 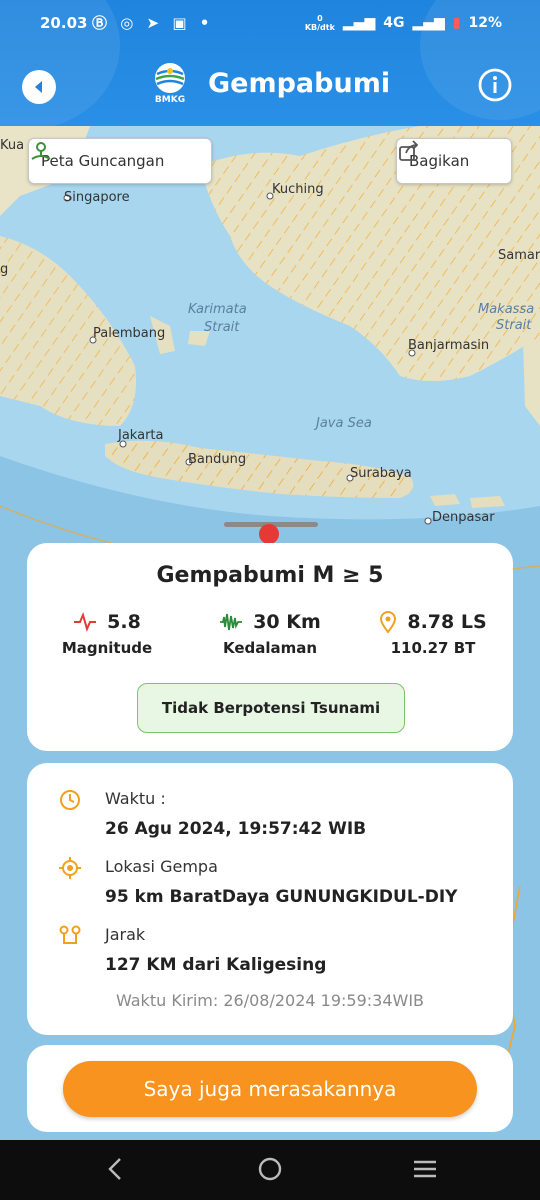 What do you see at coordinates (115, 1169) in the screenshot?
I see `nav-back-icon` at bounding box center [115, 1169].